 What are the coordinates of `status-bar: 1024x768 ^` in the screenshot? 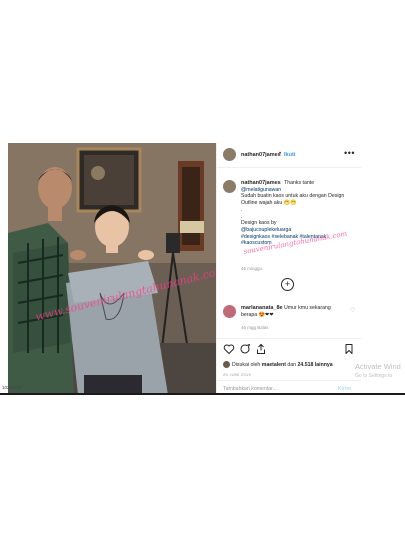 It's located at (202, 389).